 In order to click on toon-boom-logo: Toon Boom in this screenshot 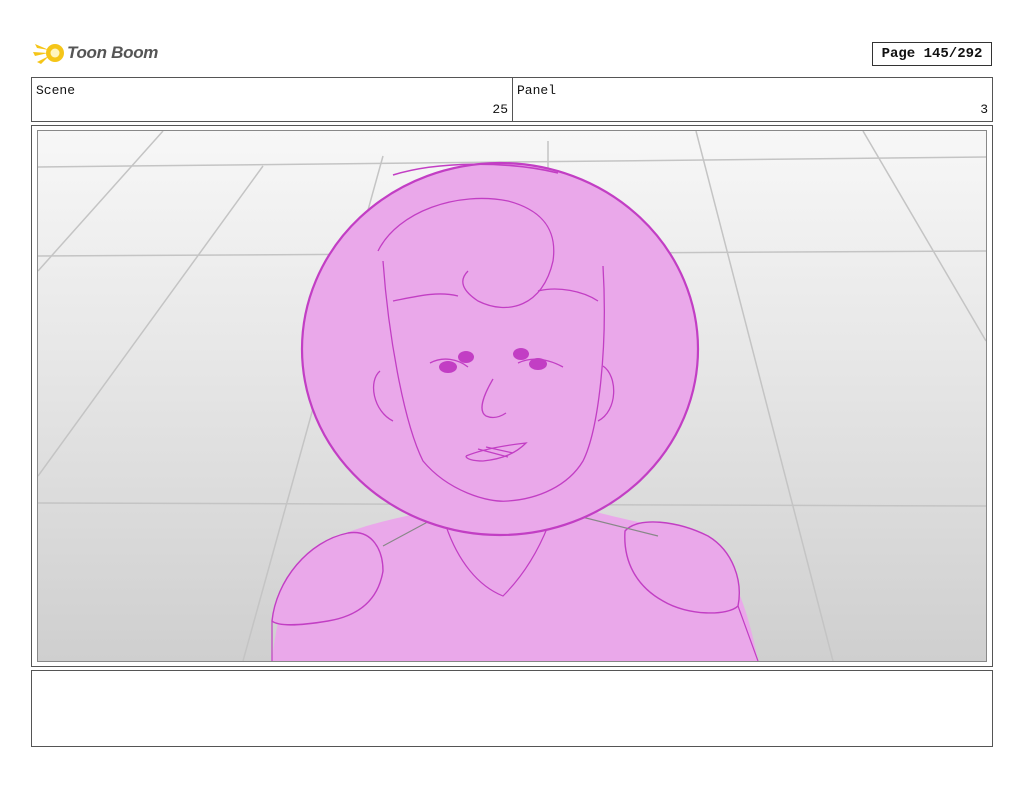, I will do `click(98, 53)`.